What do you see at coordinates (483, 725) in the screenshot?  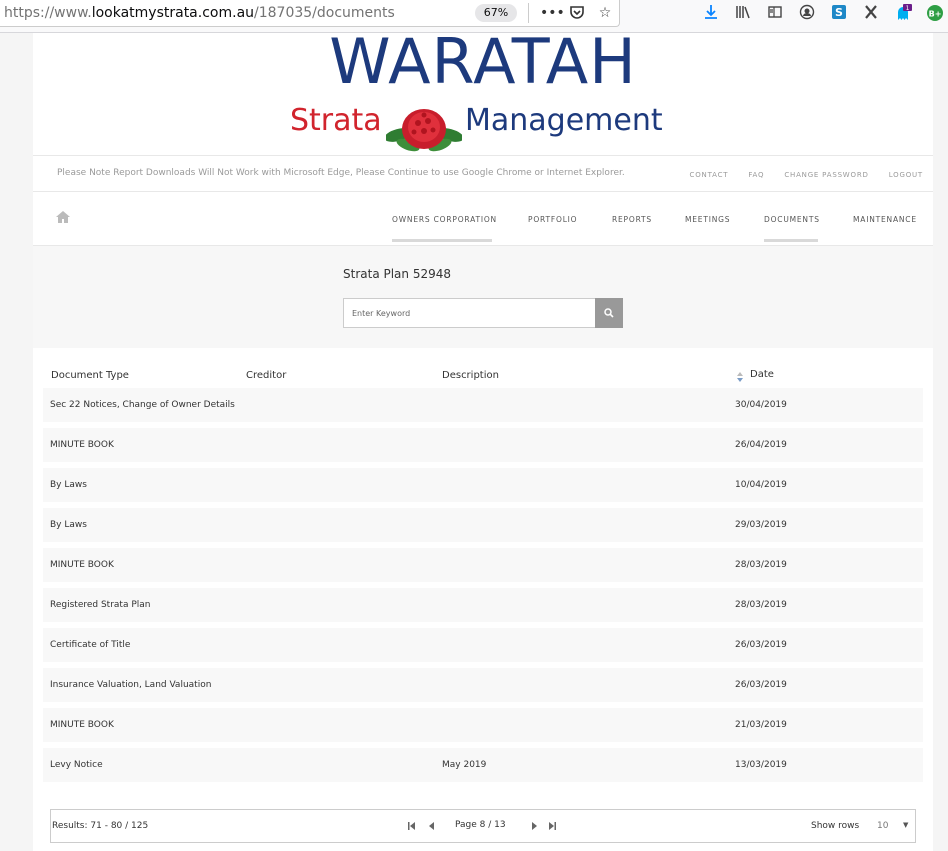 I see `table-row: MINUTE BOOK 21/03/2019` at bounding box center [483, 725].